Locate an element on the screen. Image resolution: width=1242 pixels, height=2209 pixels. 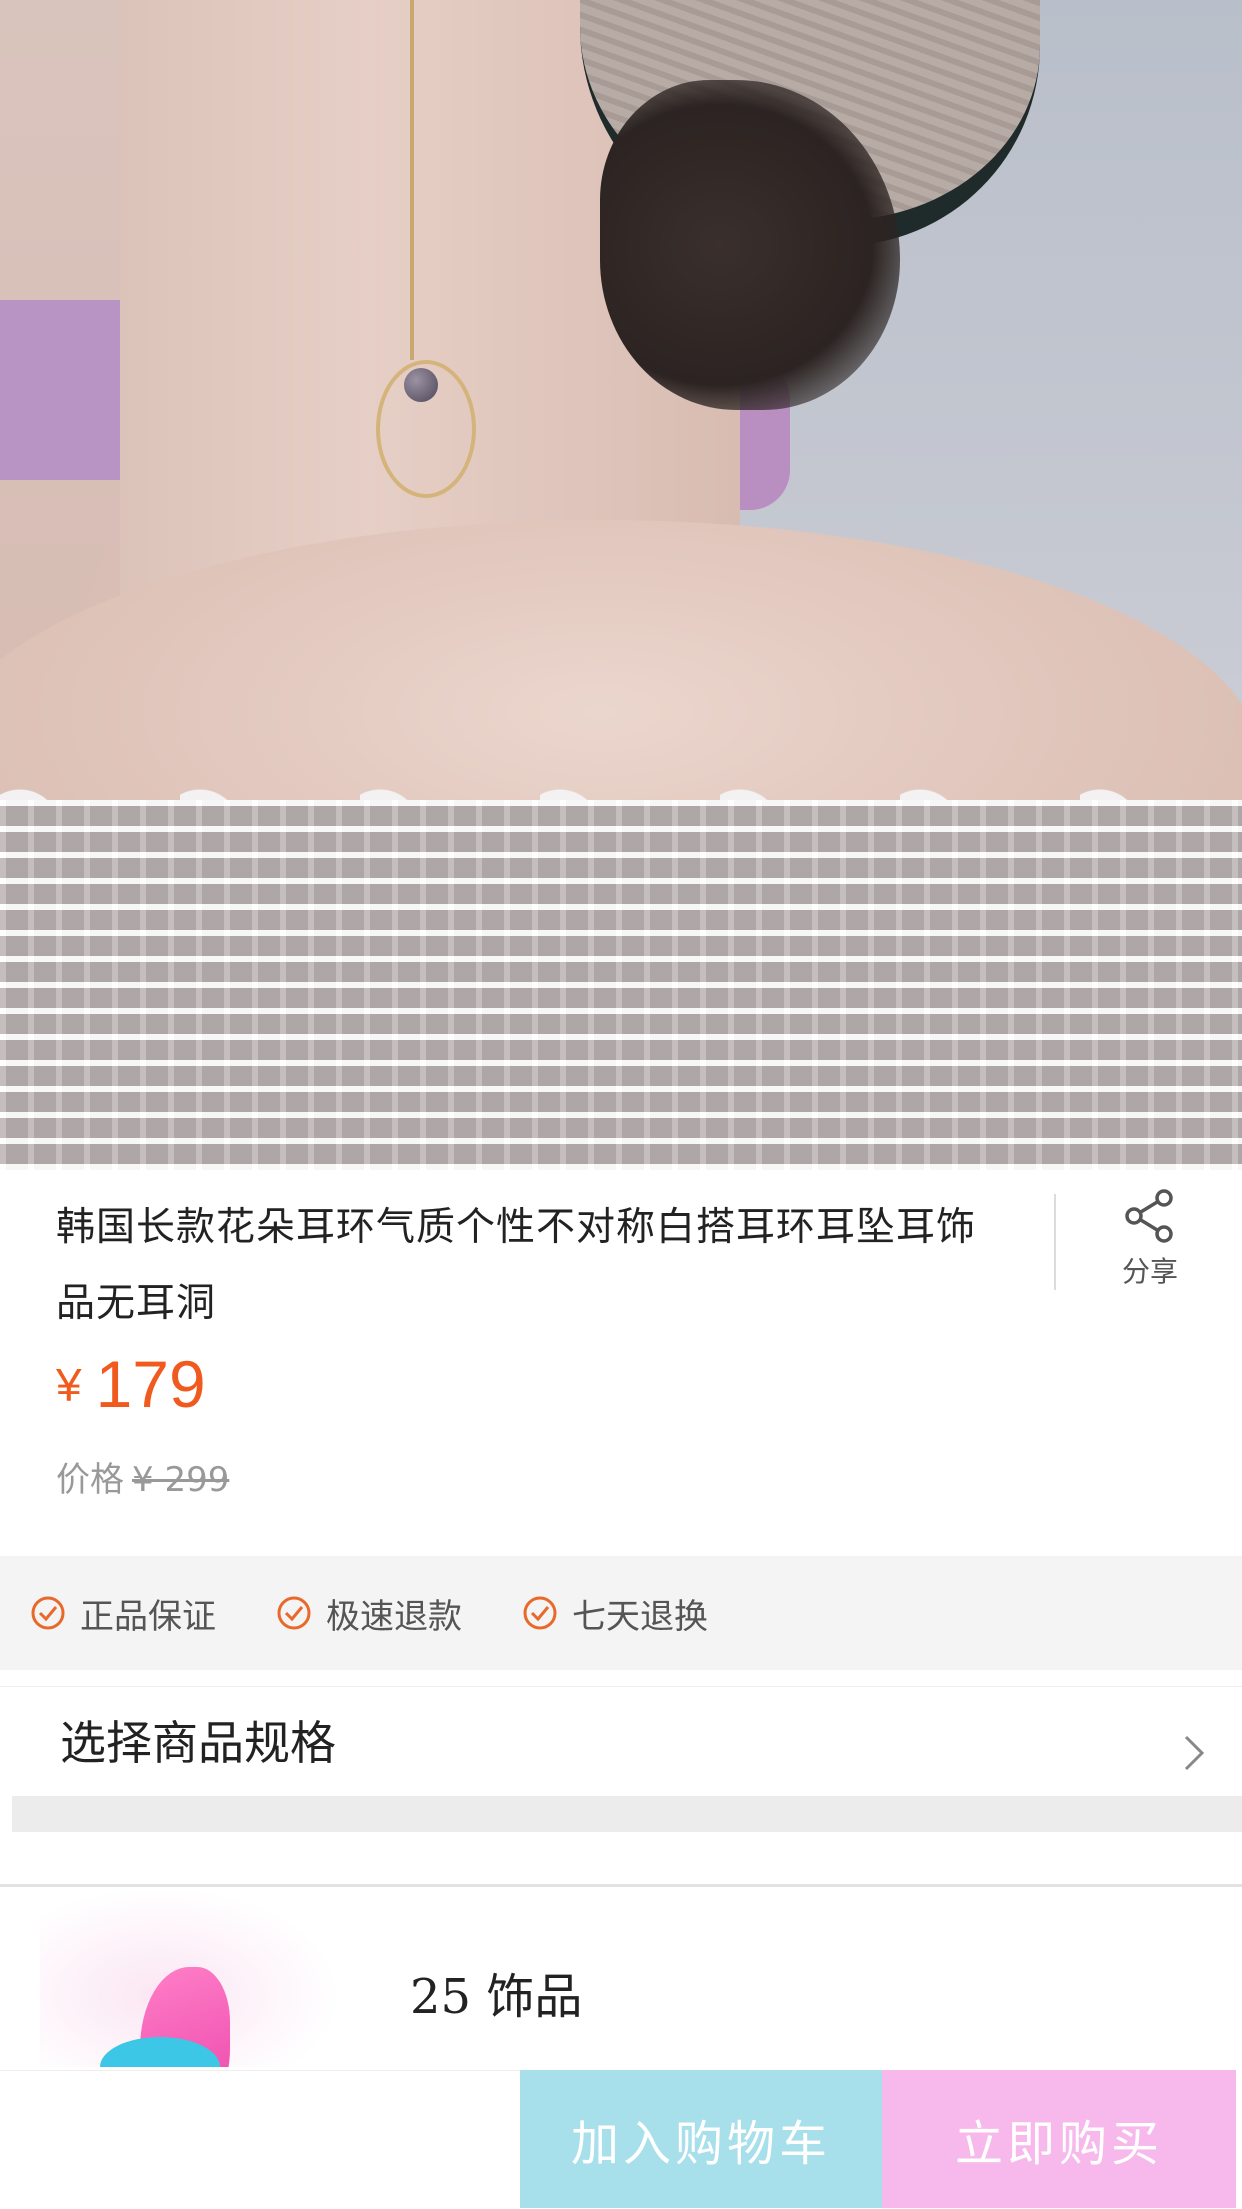
store-name: 25 饰品 is located at coordinates (496, 1997).